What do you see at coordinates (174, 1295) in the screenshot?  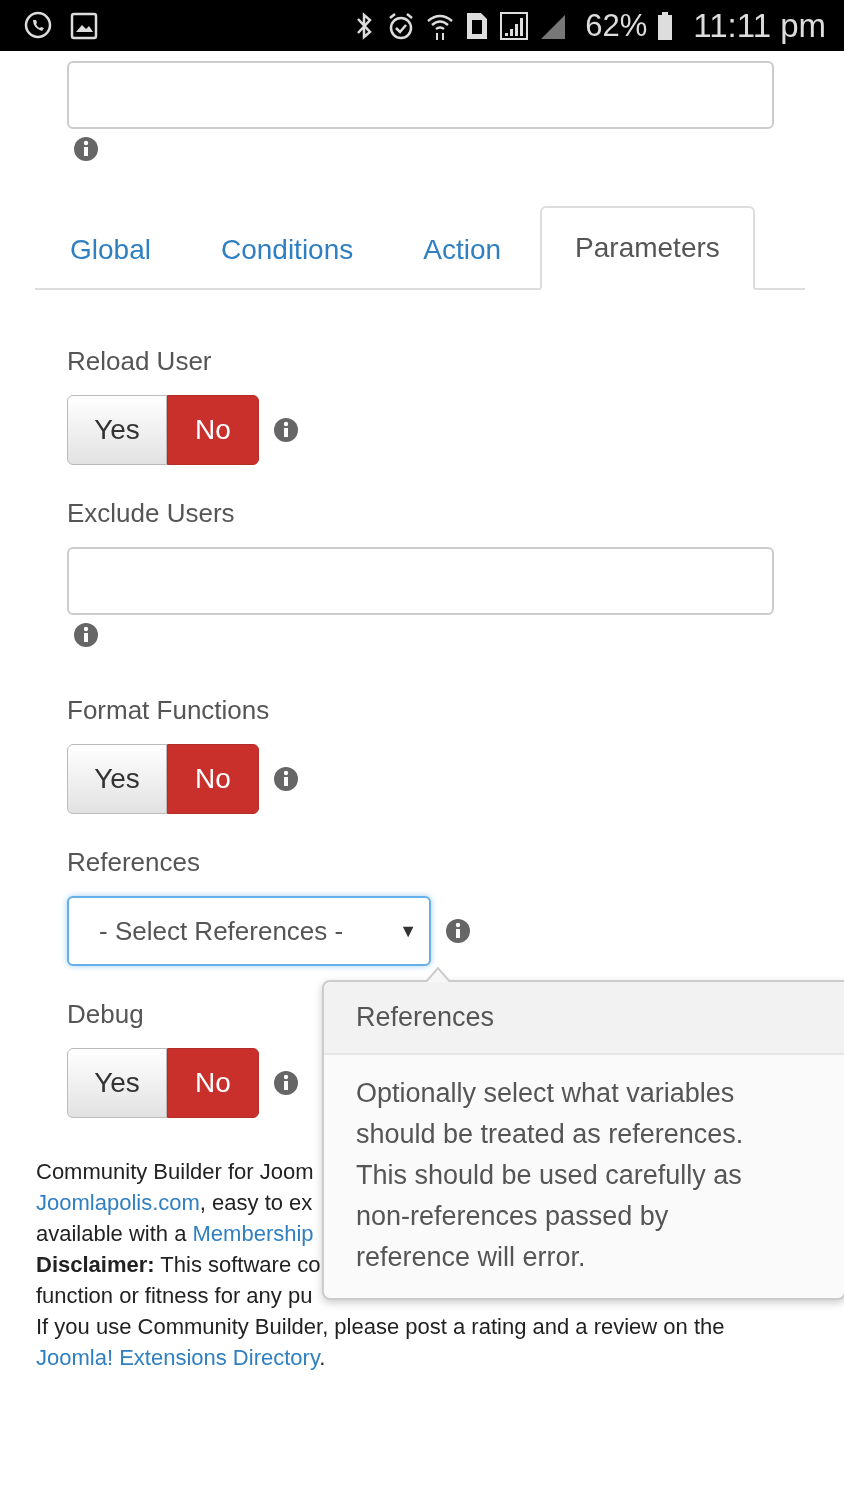 I see `footer-text: function or fitness for any pu` at bounding box center [174, 1295].